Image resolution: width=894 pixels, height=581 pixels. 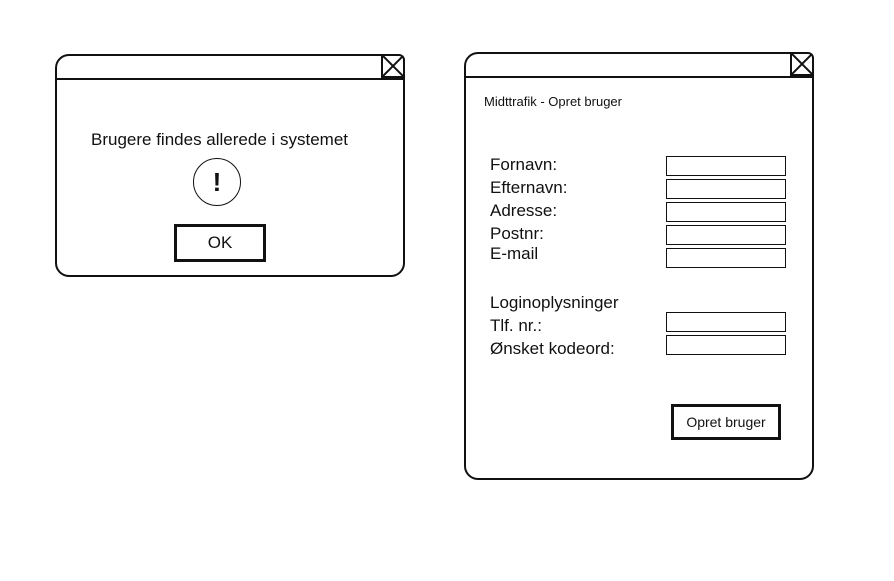 What do you see at coordinates (529, 187) in the screenshot?
I see `efternavn-label: Efternavn:` at bounding box center [529, 187].